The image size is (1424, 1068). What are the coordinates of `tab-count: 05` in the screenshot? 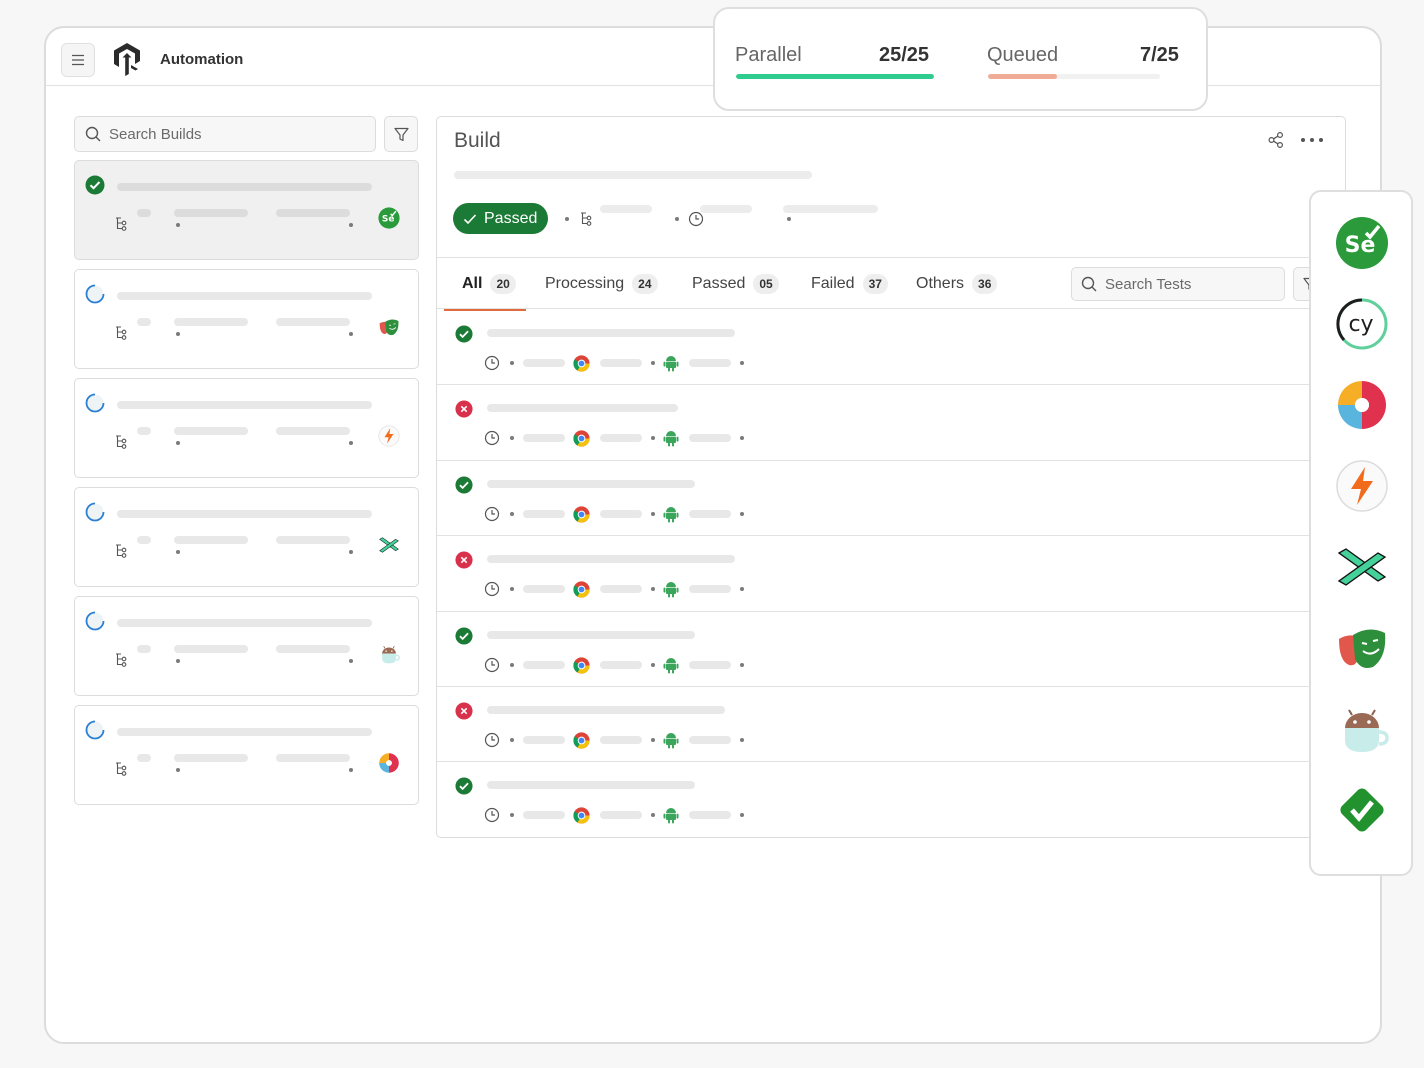 It's located at (766, 284).